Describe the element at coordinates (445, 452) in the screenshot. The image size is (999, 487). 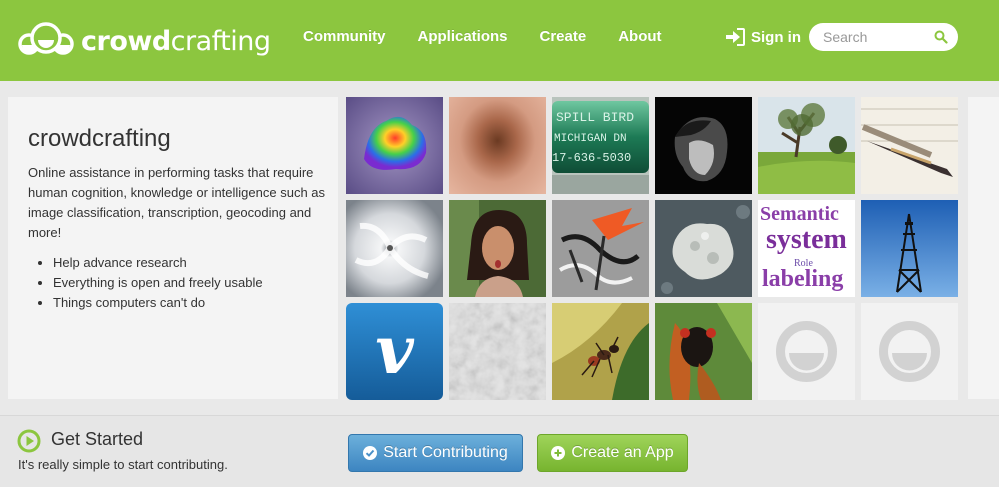
I see `start-contributing-label: Start Contributing` at that location.